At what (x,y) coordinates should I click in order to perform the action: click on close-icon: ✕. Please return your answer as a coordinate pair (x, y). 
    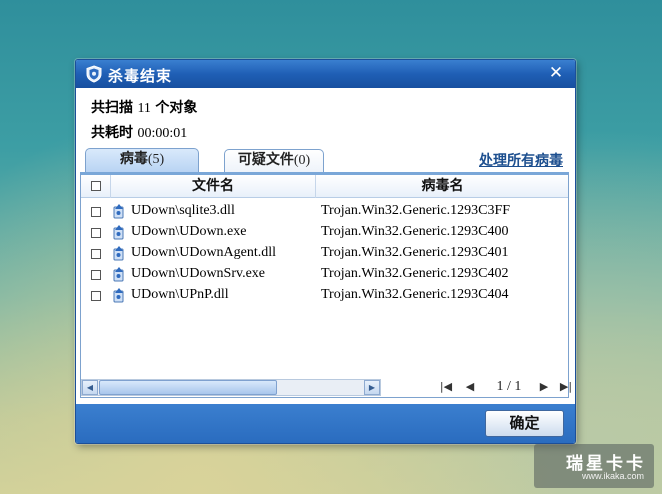
    Looking at the image, I should click on (556, 73).